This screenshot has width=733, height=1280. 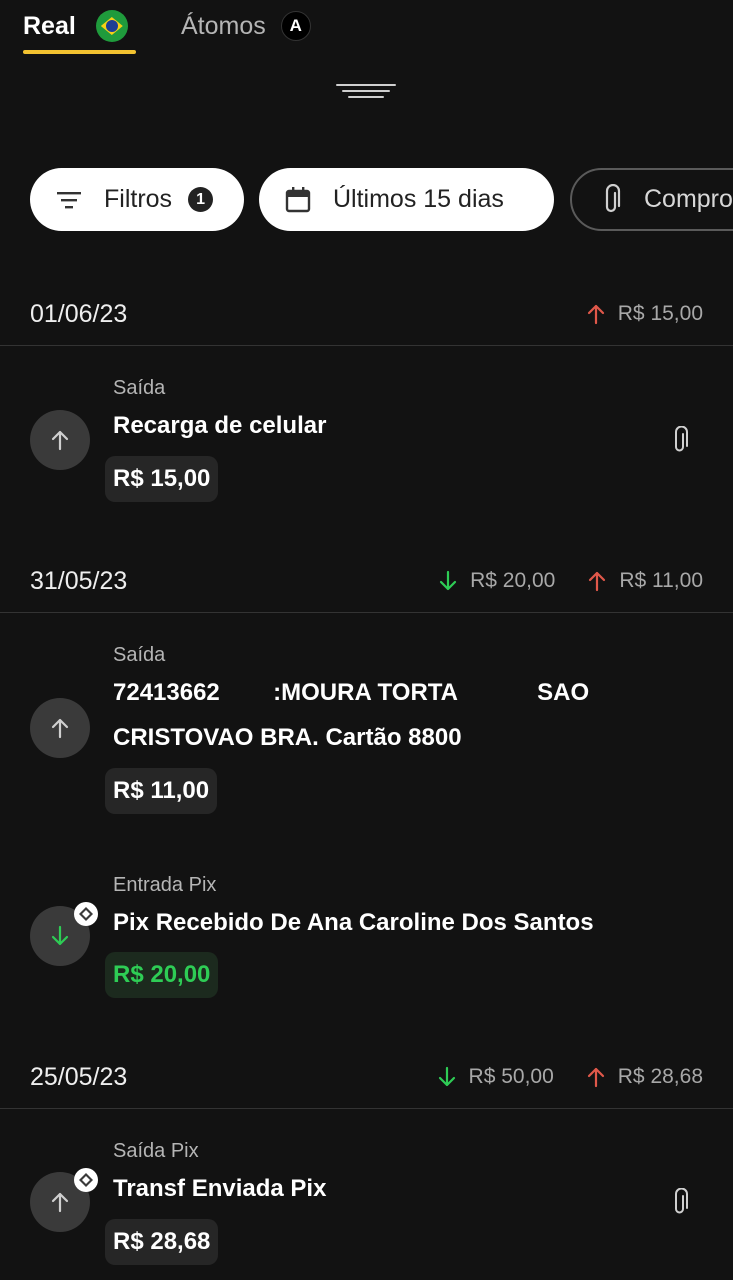 I want to click on drag-handle, so click(x=366, y=94).